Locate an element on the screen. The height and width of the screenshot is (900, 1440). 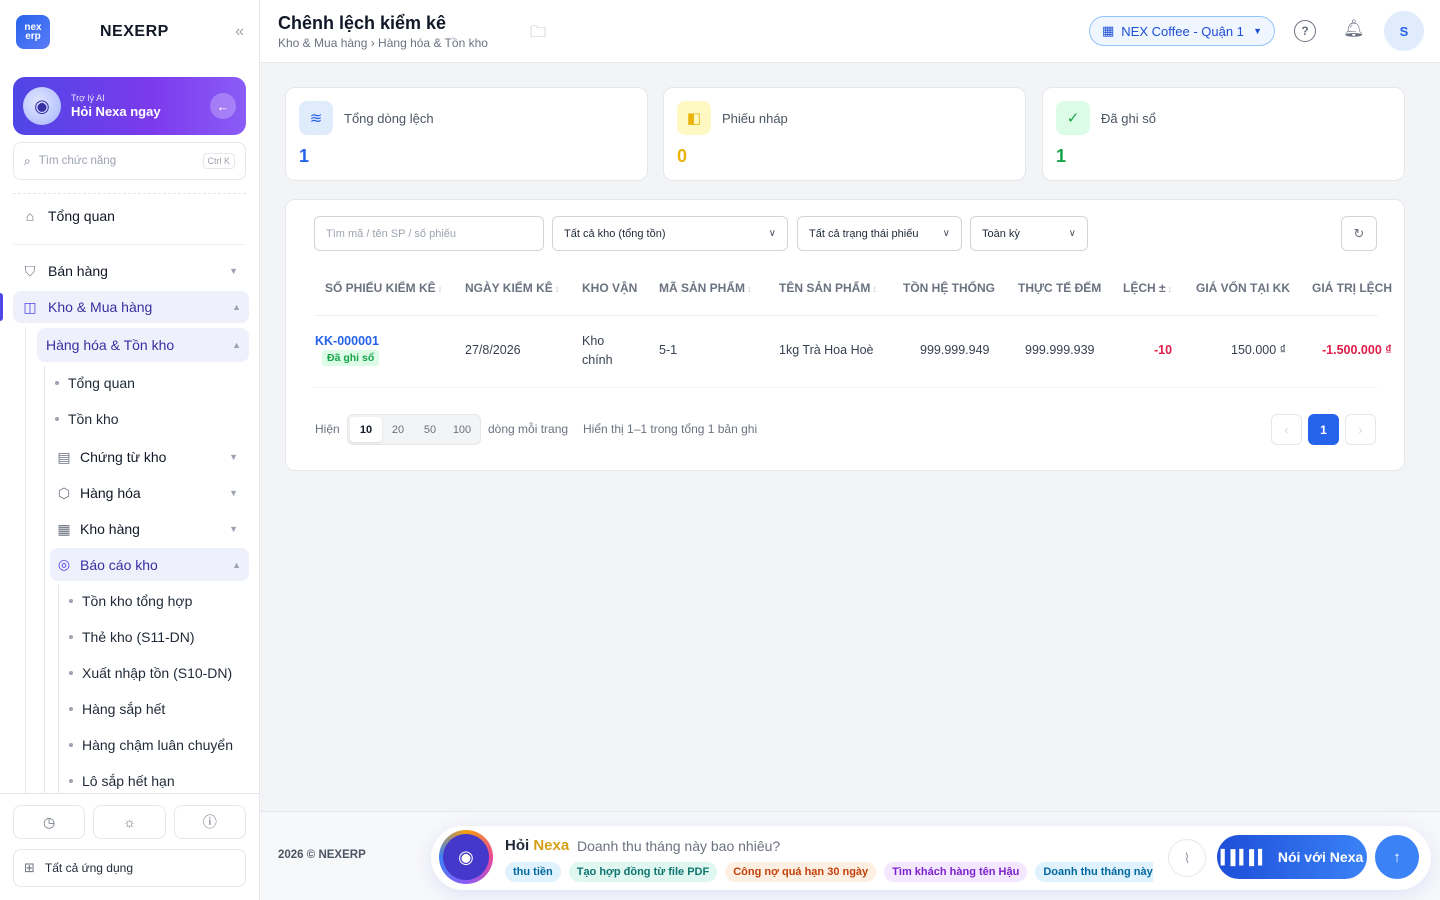
sidebar-item-report: Hàng sắp hết is located at coordinates (117, 709).